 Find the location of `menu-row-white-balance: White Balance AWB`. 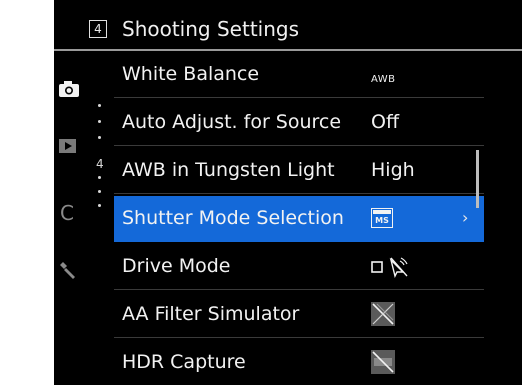

menu-row-white-balance: White Balance AWB is located at coordinates (299, 75).